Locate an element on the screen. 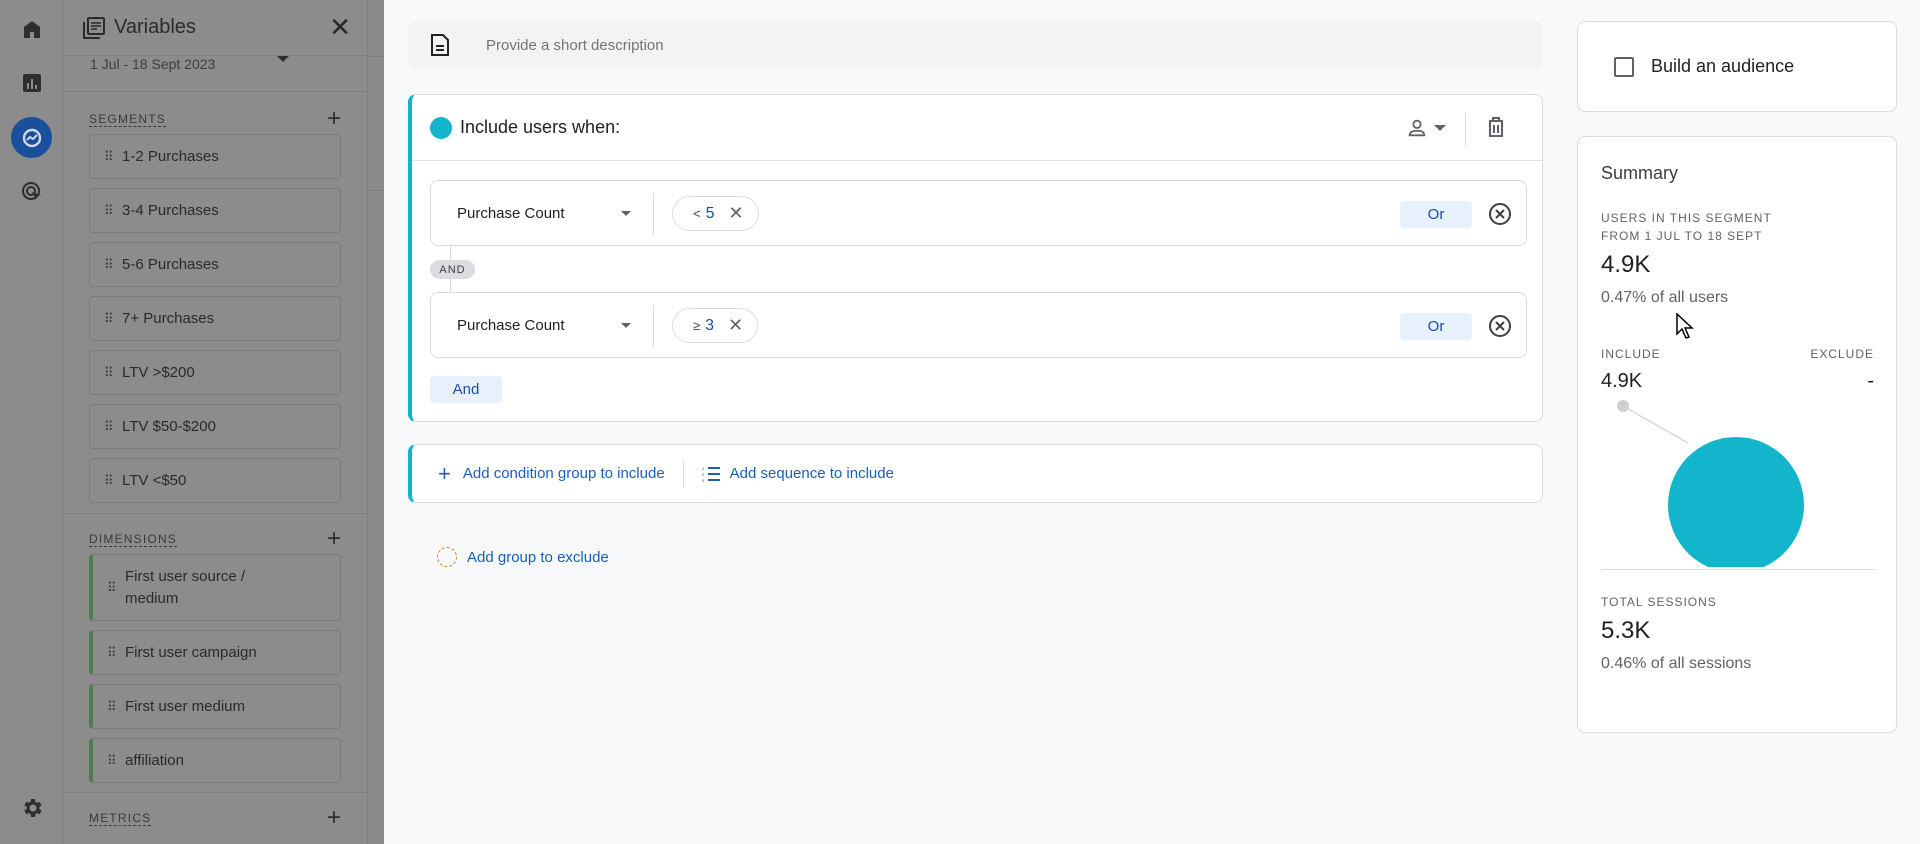  add-condition-group-button: + Add condition group to include is located at coordinates (538, 474).